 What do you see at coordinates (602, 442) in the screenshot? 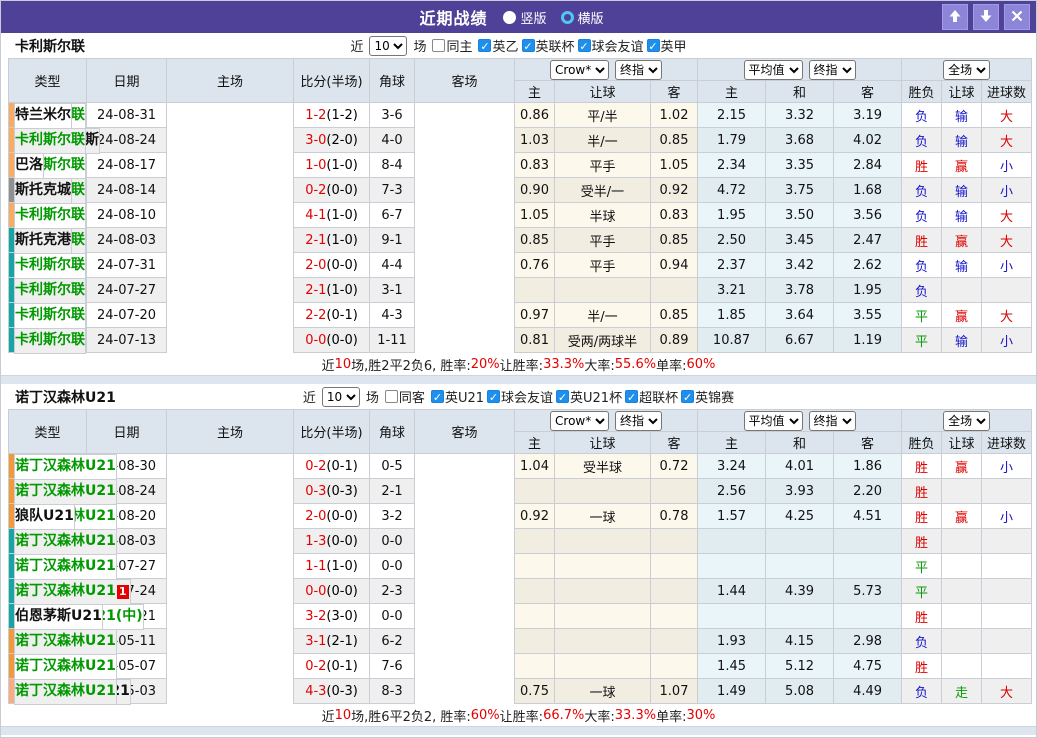
I see `col-header-handicap: 让球` at bounding box center [602, 442].